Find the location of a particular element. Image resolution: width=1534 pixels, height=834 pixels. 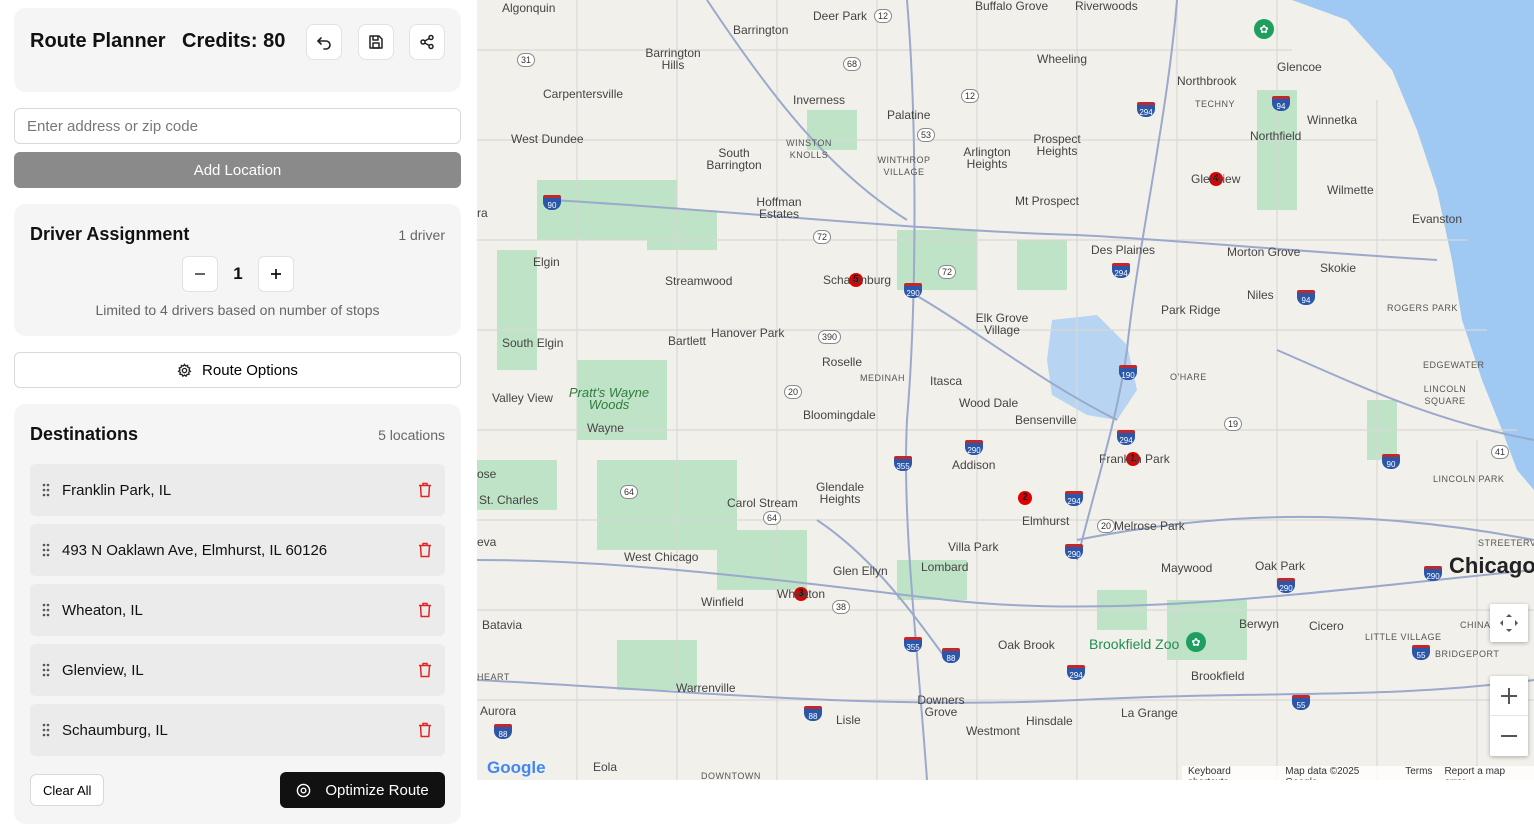

map-label: Bartlett is located at coordinates (687, 341).